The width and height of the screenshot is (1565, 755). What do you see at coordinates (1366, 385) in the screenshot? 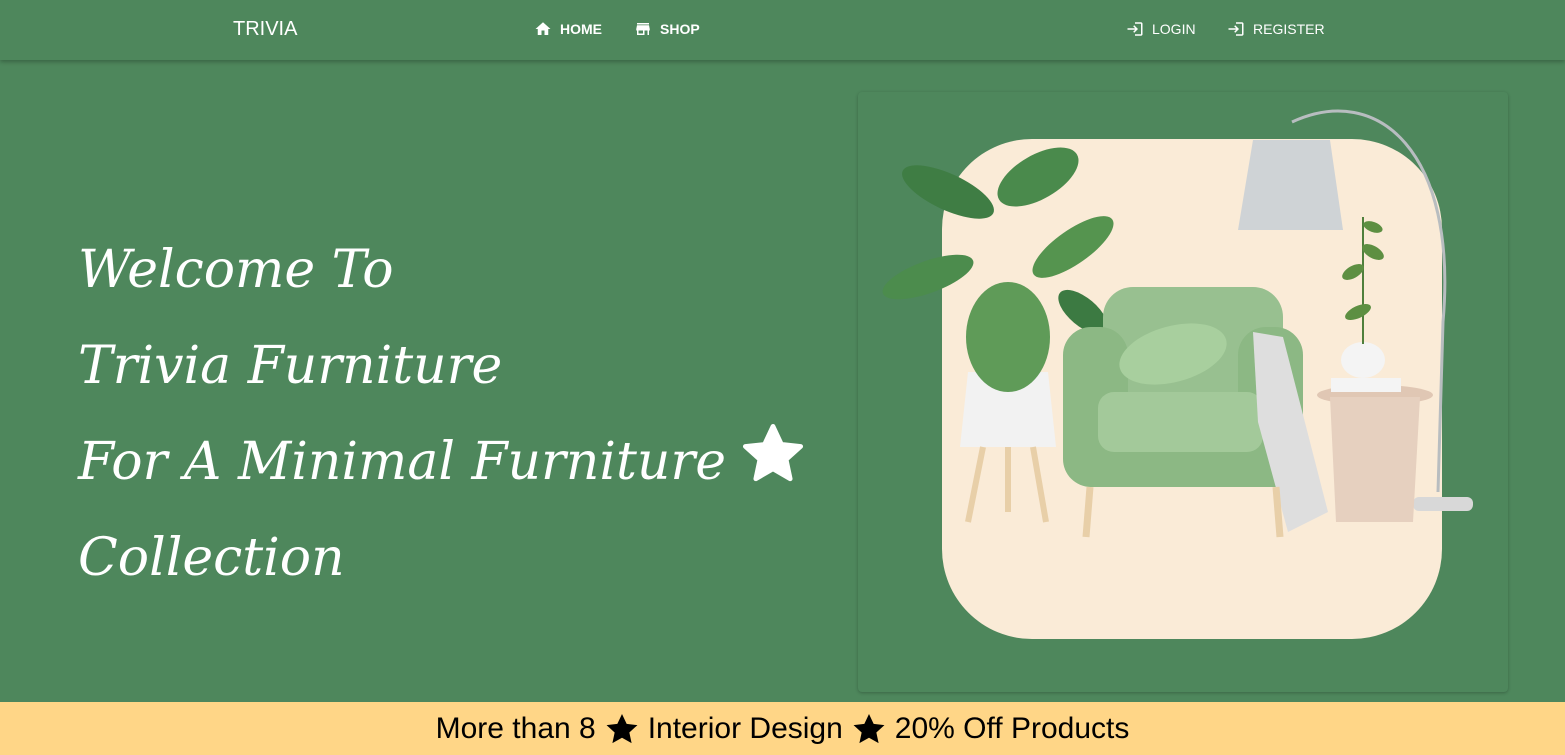
I see `table-books` at bounding box center [1366, 385].